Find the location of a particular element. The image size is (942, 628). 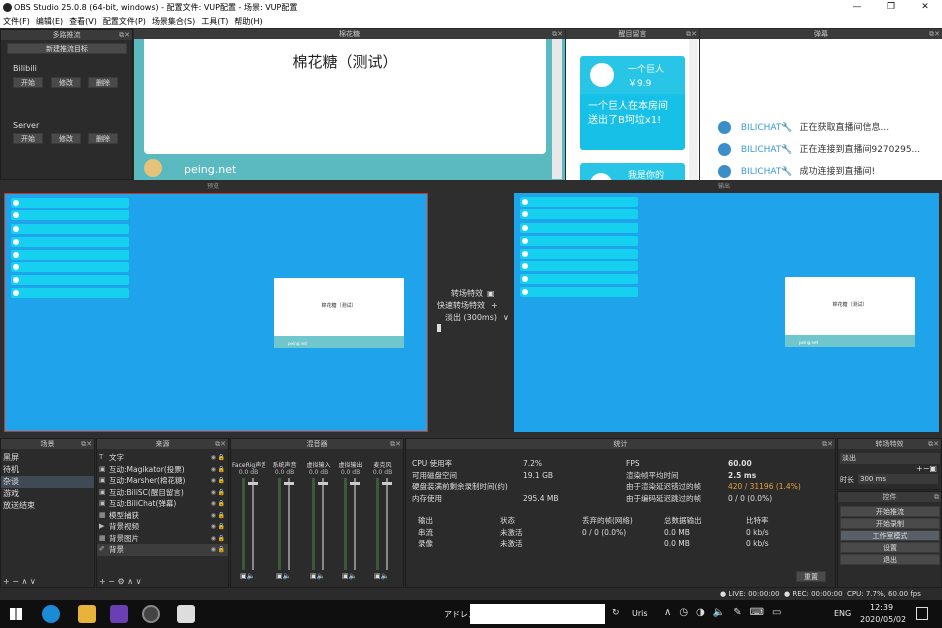

source-item: ▶ 背景视频 ◉ 🔒 is located at coordinates (162, 527).